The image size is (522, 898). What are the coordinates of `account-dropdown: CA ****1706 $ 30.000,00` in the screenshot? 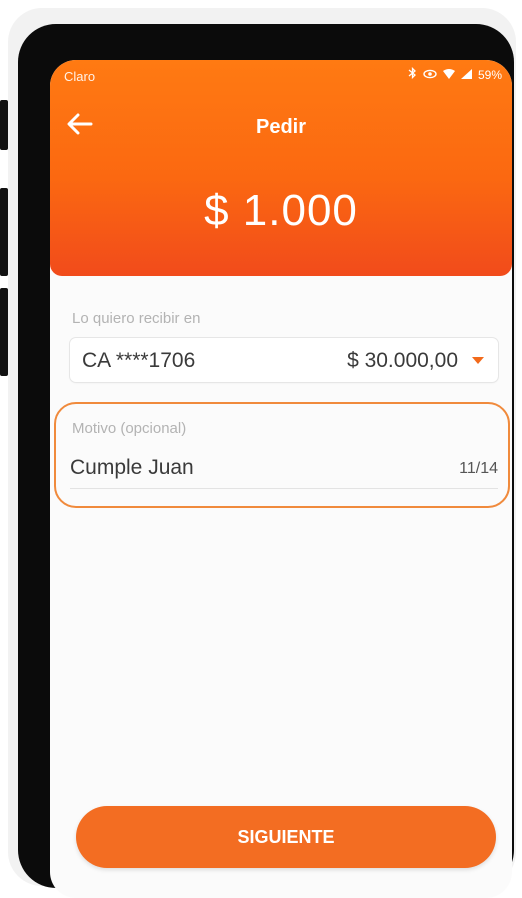 It's located at (284, 360).